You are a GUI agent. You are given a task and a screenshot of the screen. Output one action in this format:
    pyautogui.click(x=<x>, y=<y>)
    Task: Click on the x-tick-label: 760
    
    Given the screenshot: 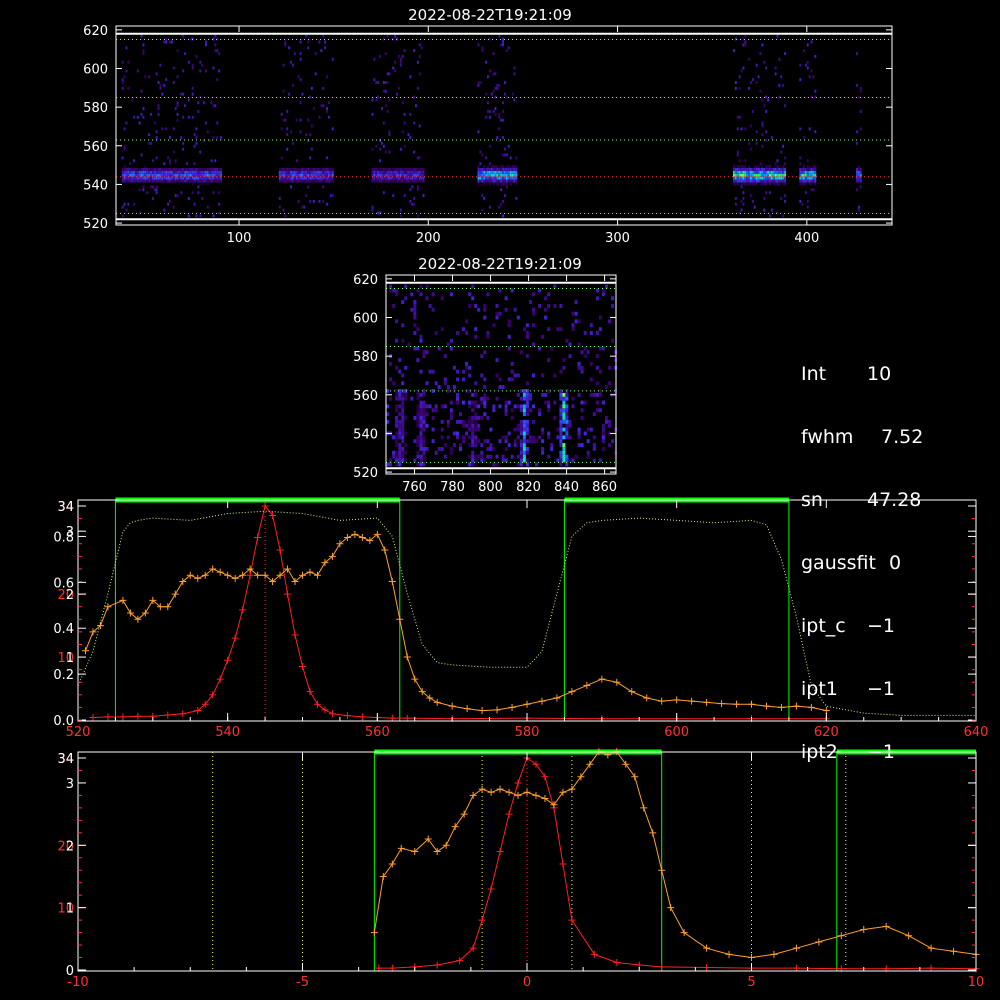 What is the action you would take?
    pyautogui.click(x=414, y=487)
    